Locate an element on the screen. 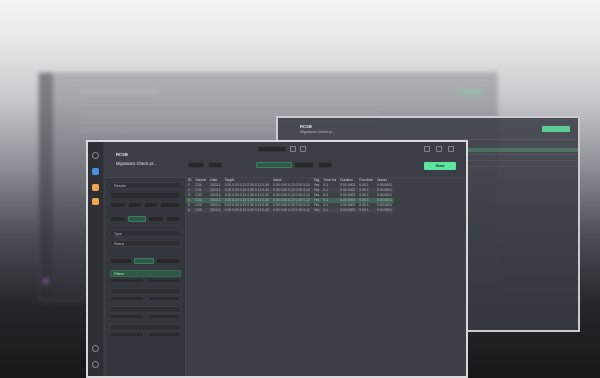 The height and width of the screenshot is (378, 600). section-results: Results is located at coordinates (145, 185).